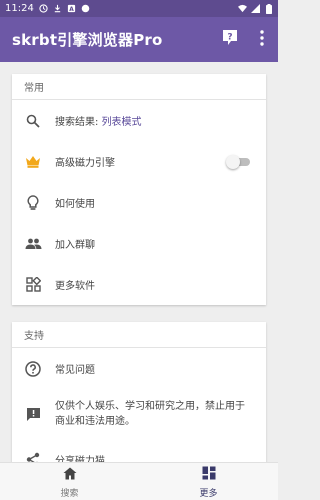 The height and width of the screenshot is (500, 320). I want to click on more-apps-item: 更多软件, so click(139, 284).